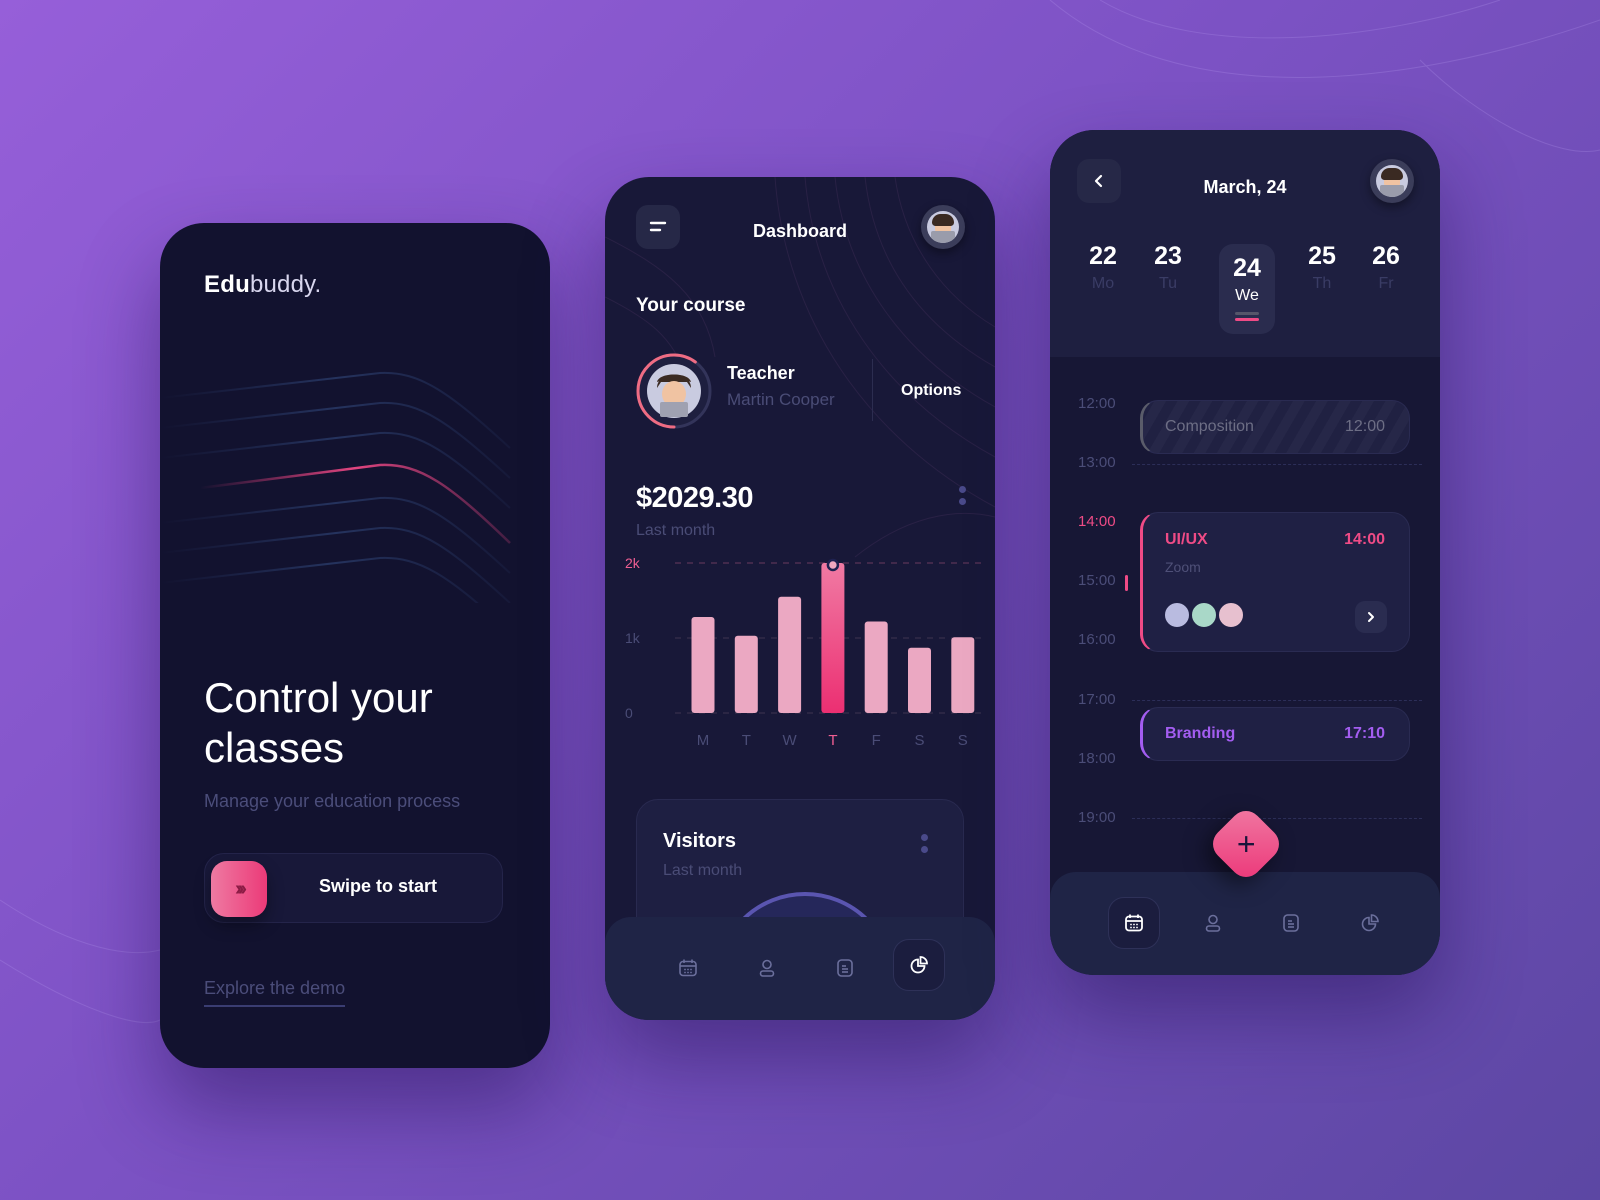  I want to click on day-name: Mo, so click(1103, 283).